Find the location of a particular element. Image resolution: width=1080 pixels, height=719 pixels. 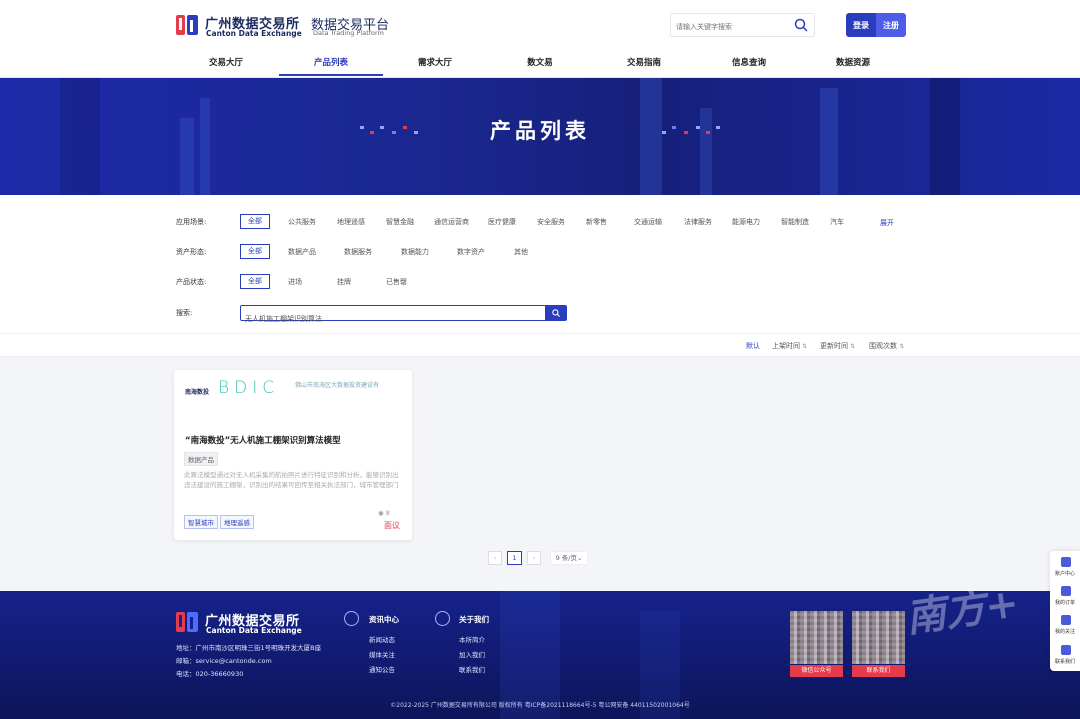

status-label: 产品状态: is located at coordinates (191, 282).